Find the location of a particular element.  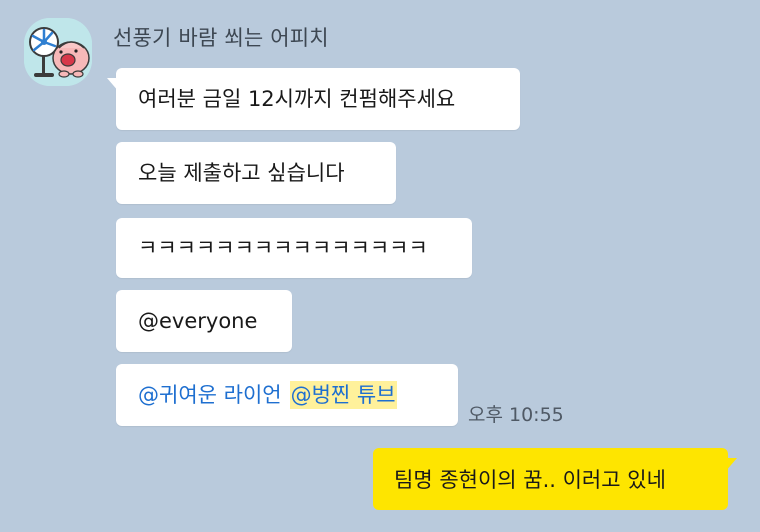

message-text: @everyone is located at coordinates (198, 321).